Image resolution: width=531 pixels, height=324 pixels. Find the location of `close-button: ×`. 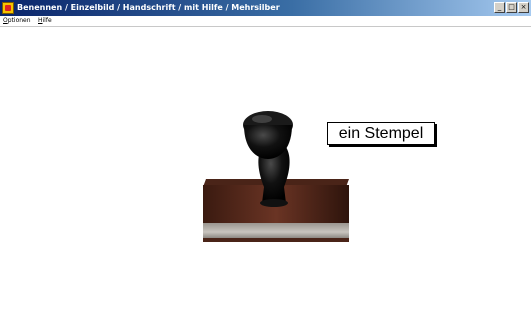

close-button: × is located at coordinates (523, 7).